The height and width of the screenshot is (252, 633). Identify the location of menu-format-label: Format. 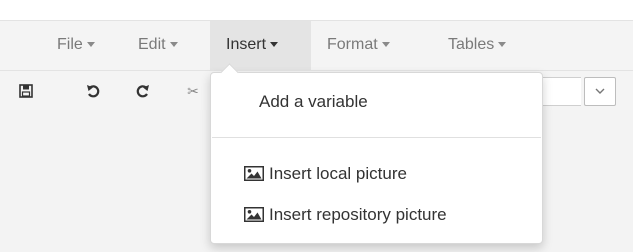
(352, 44).